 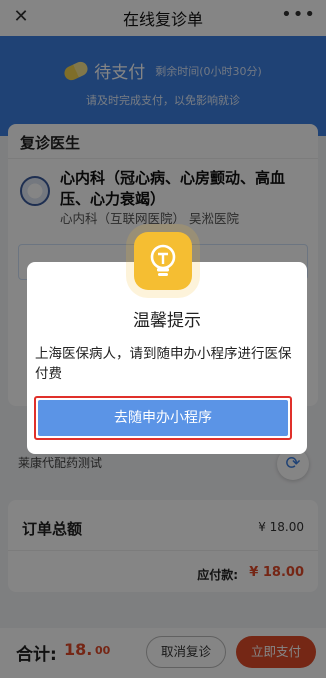 I want to click on modal-button-highlight: 去随申办小程序, so click(x=163, y=418).